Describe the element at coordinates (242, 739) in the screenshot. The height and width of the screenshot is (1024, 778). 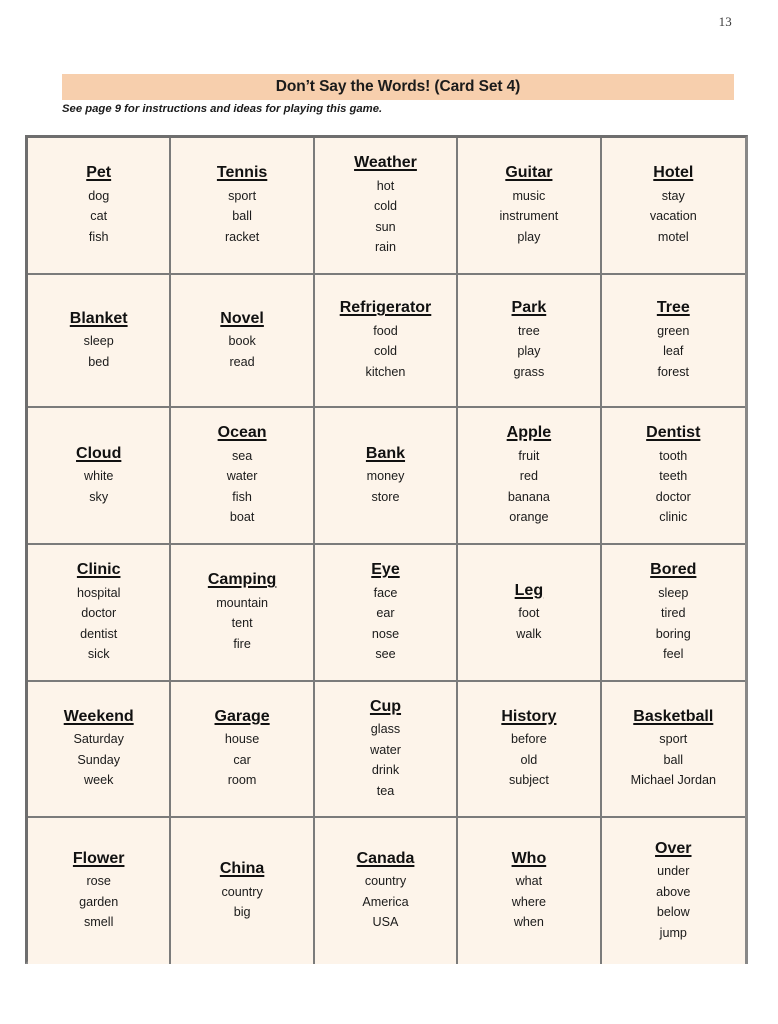
I see `card-forbidden-word: house` at that location.